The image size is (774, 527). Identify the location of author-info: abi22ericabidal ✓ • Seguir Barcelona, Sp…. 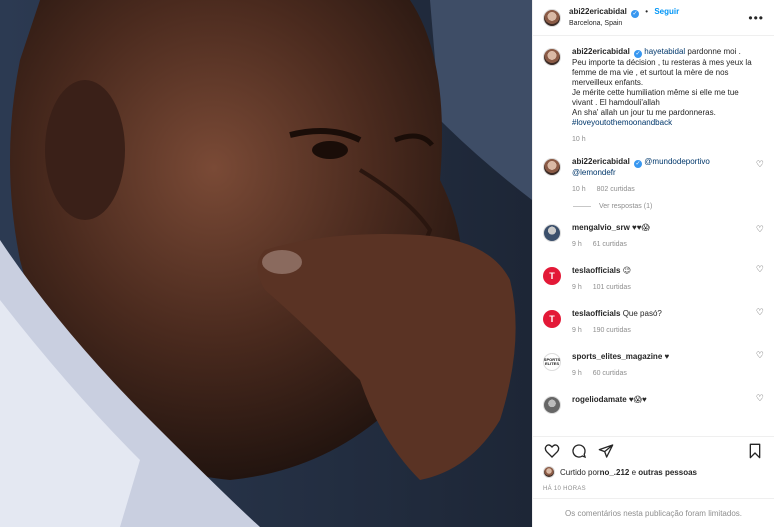
(624, 17).